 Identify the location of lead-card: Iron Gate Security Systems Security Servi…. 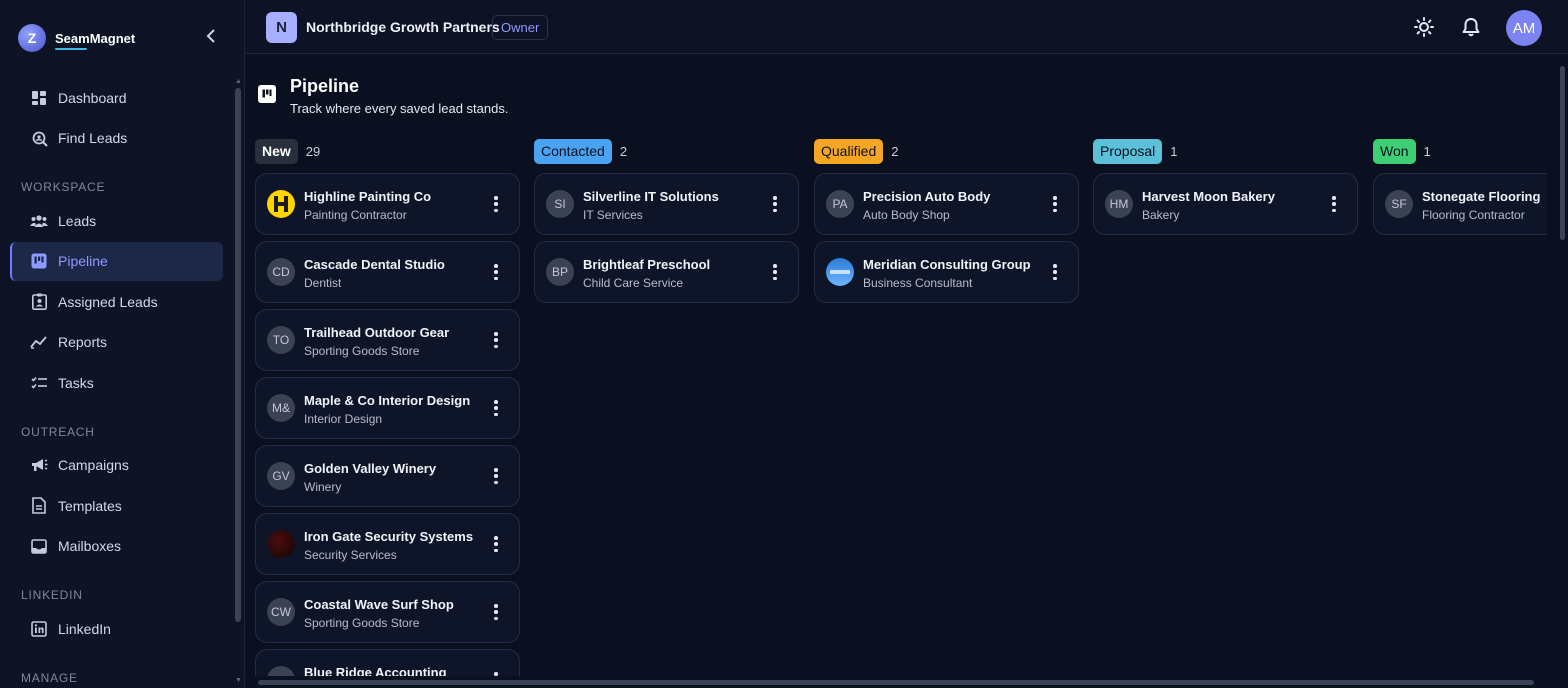
(387, 544).